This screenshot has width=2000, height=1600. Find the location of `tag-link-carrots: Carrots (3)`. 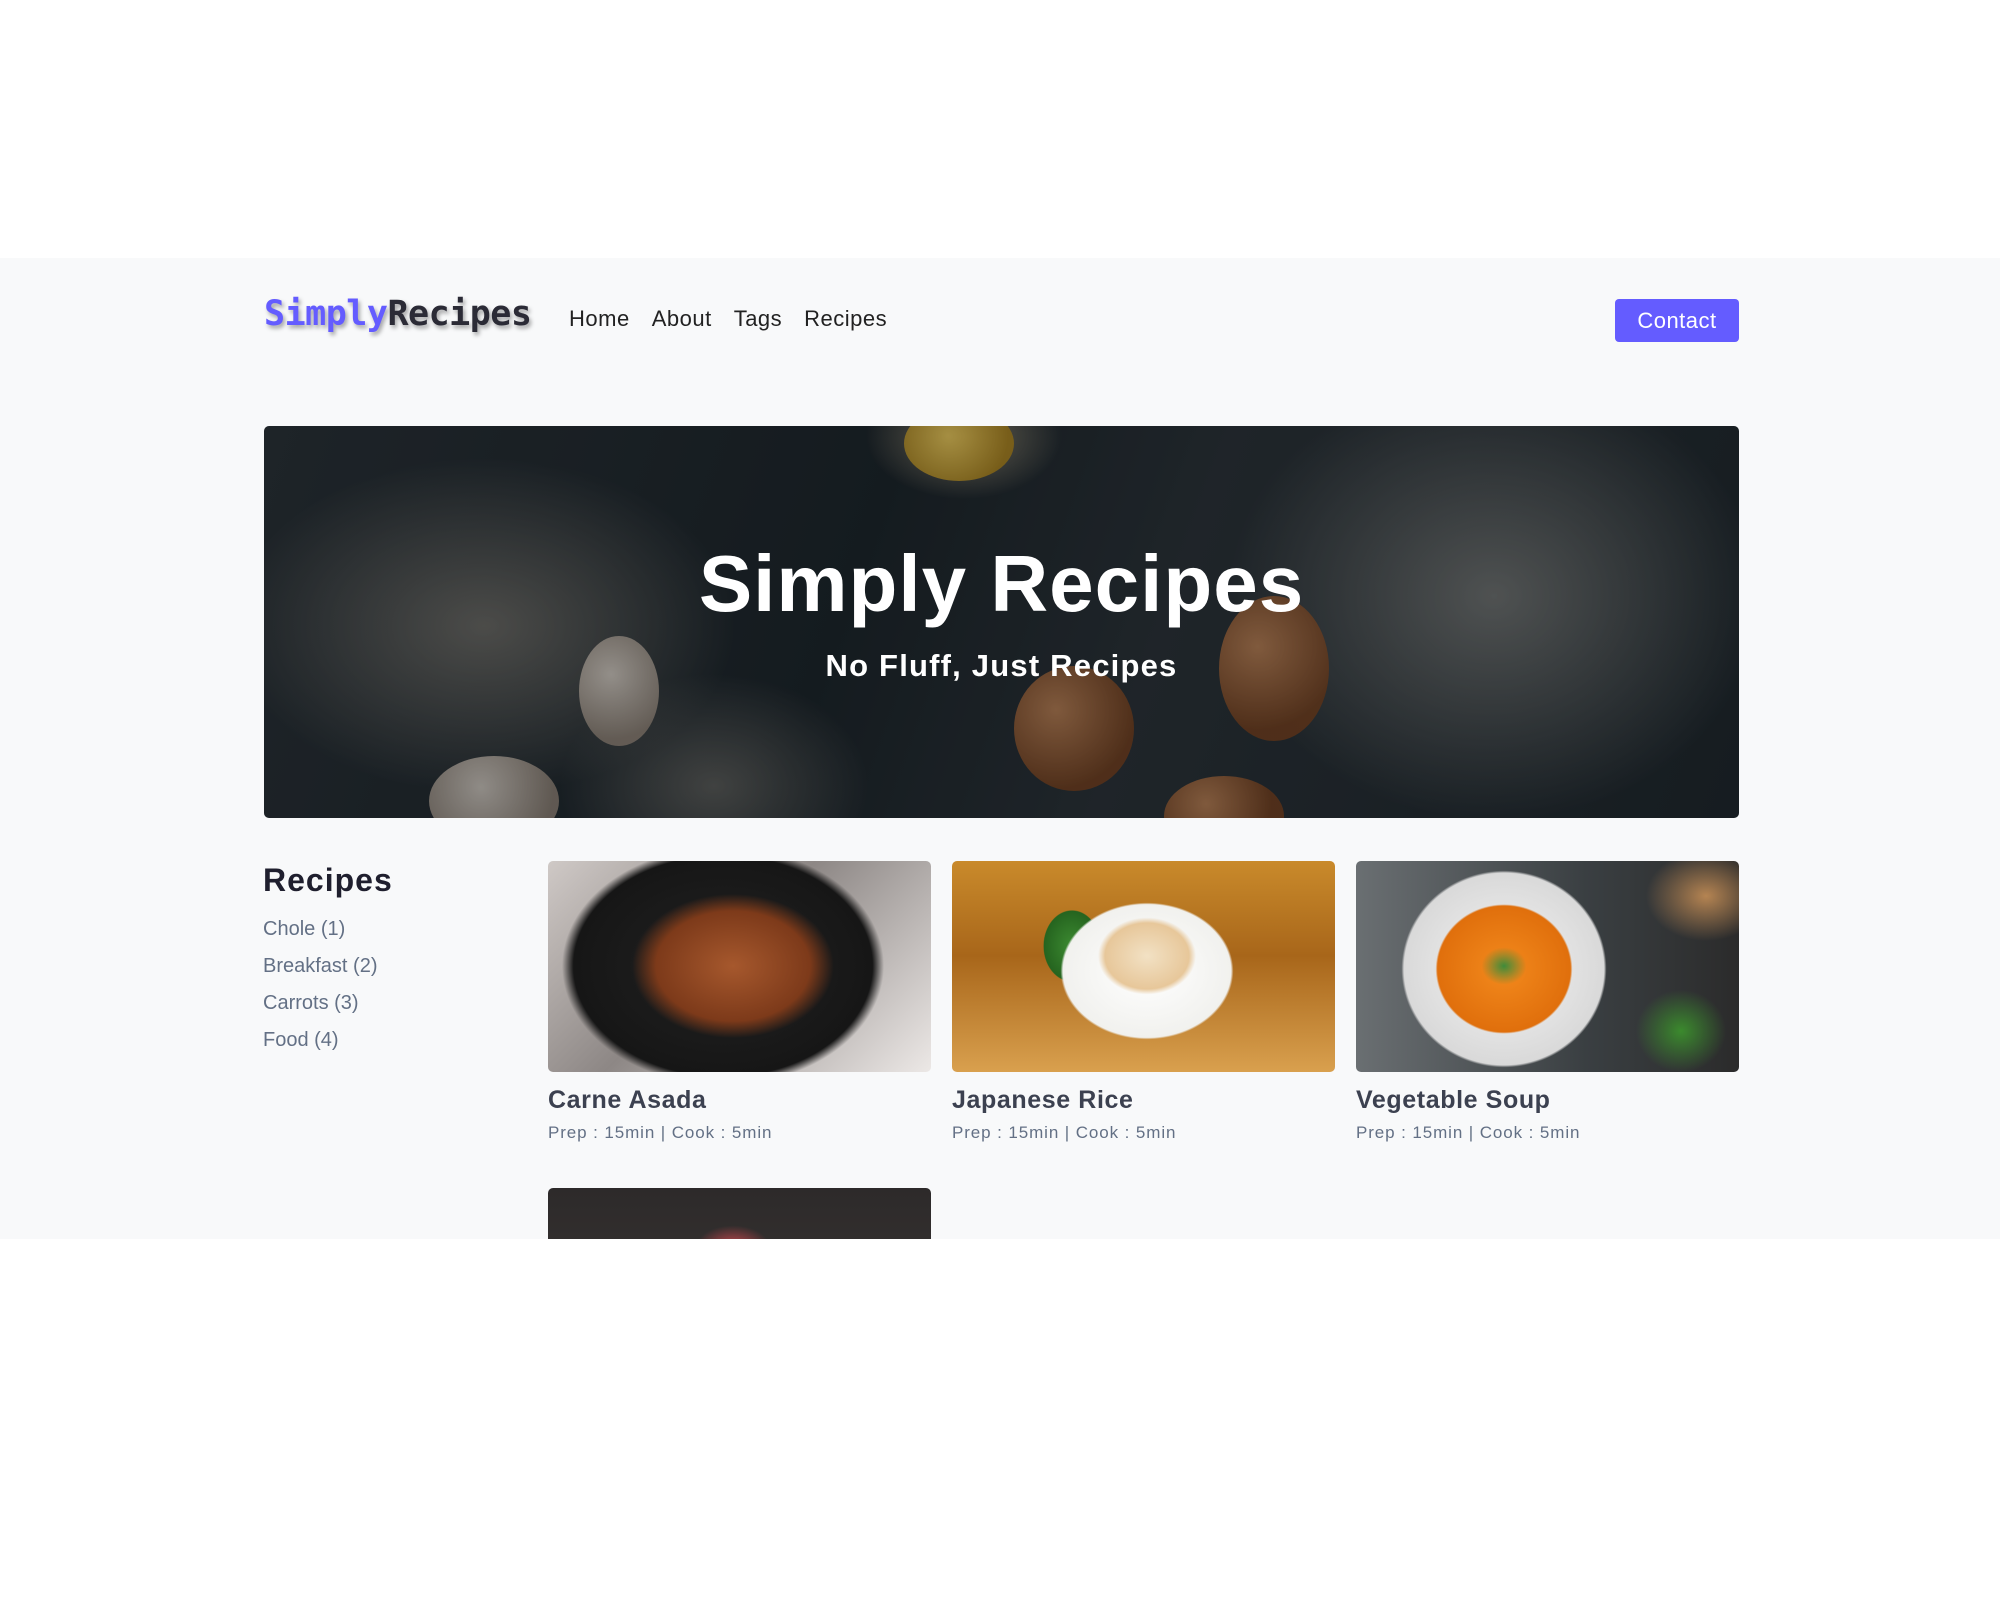

tag-link-carrots: Carrots (3) is located at coordinates (320, 1010).